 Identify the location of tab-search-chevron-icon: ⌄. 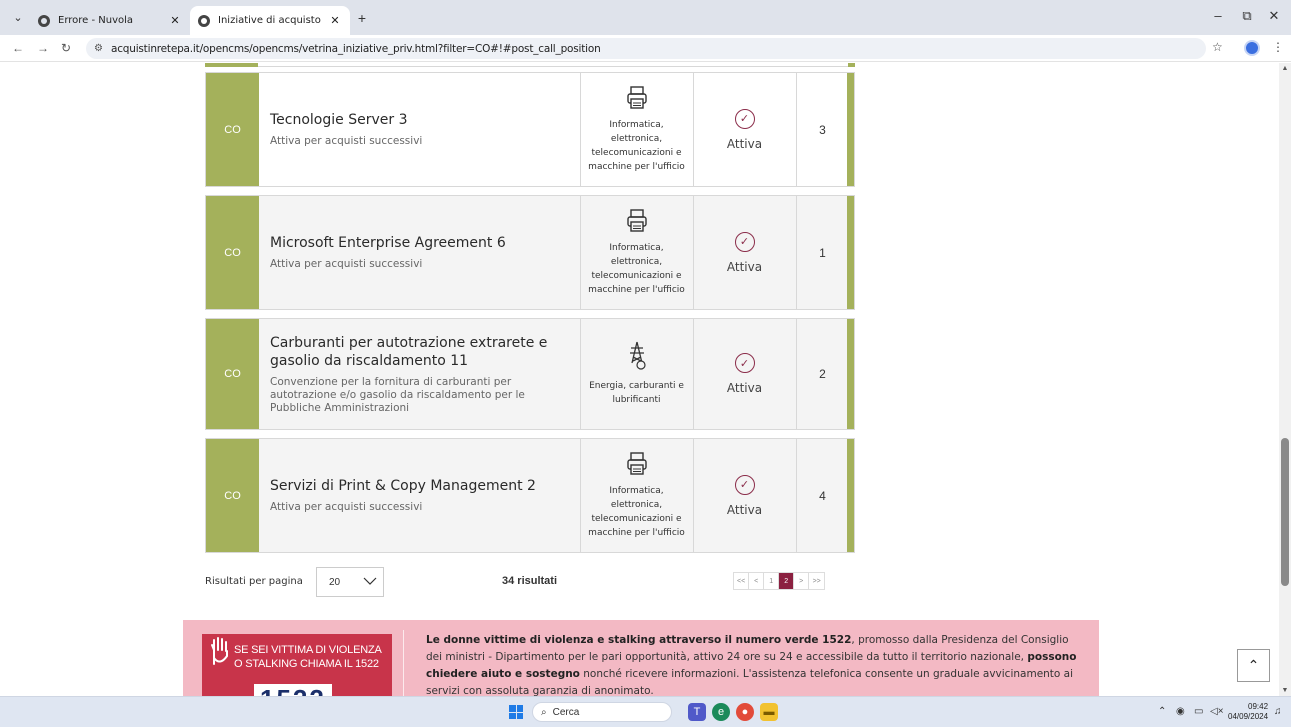
(18, 18).